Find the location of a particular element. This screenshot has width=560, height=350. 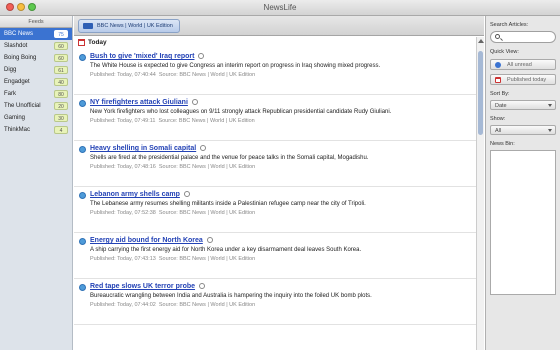

feed-label: Gaming is located at coordinates (15, 118).